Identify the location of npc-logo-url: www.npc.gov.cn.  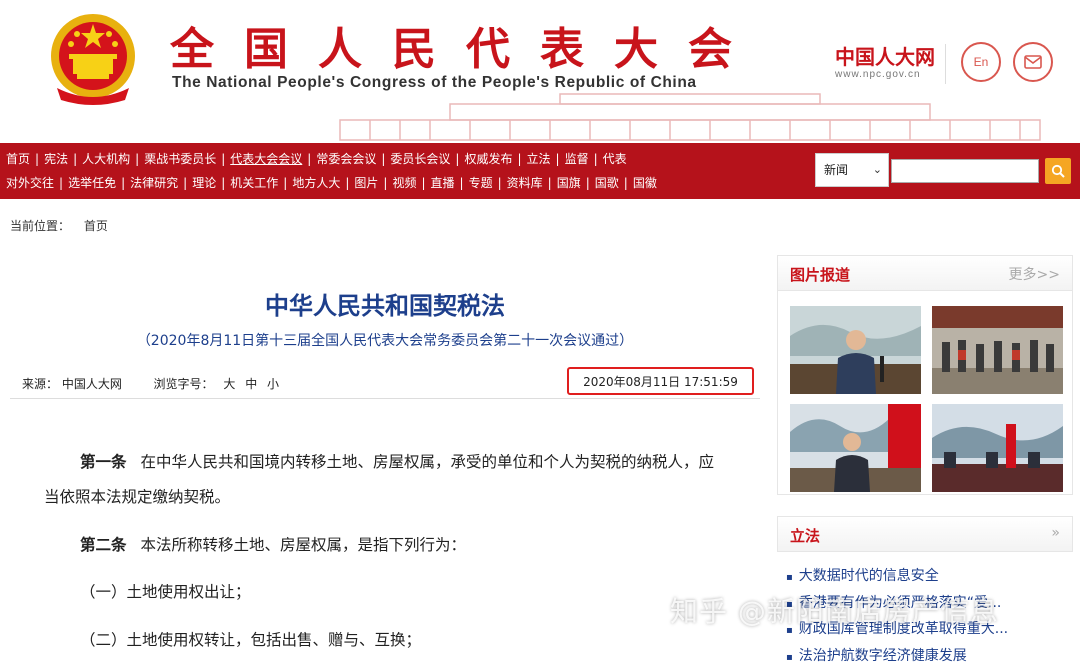
(885, 74).